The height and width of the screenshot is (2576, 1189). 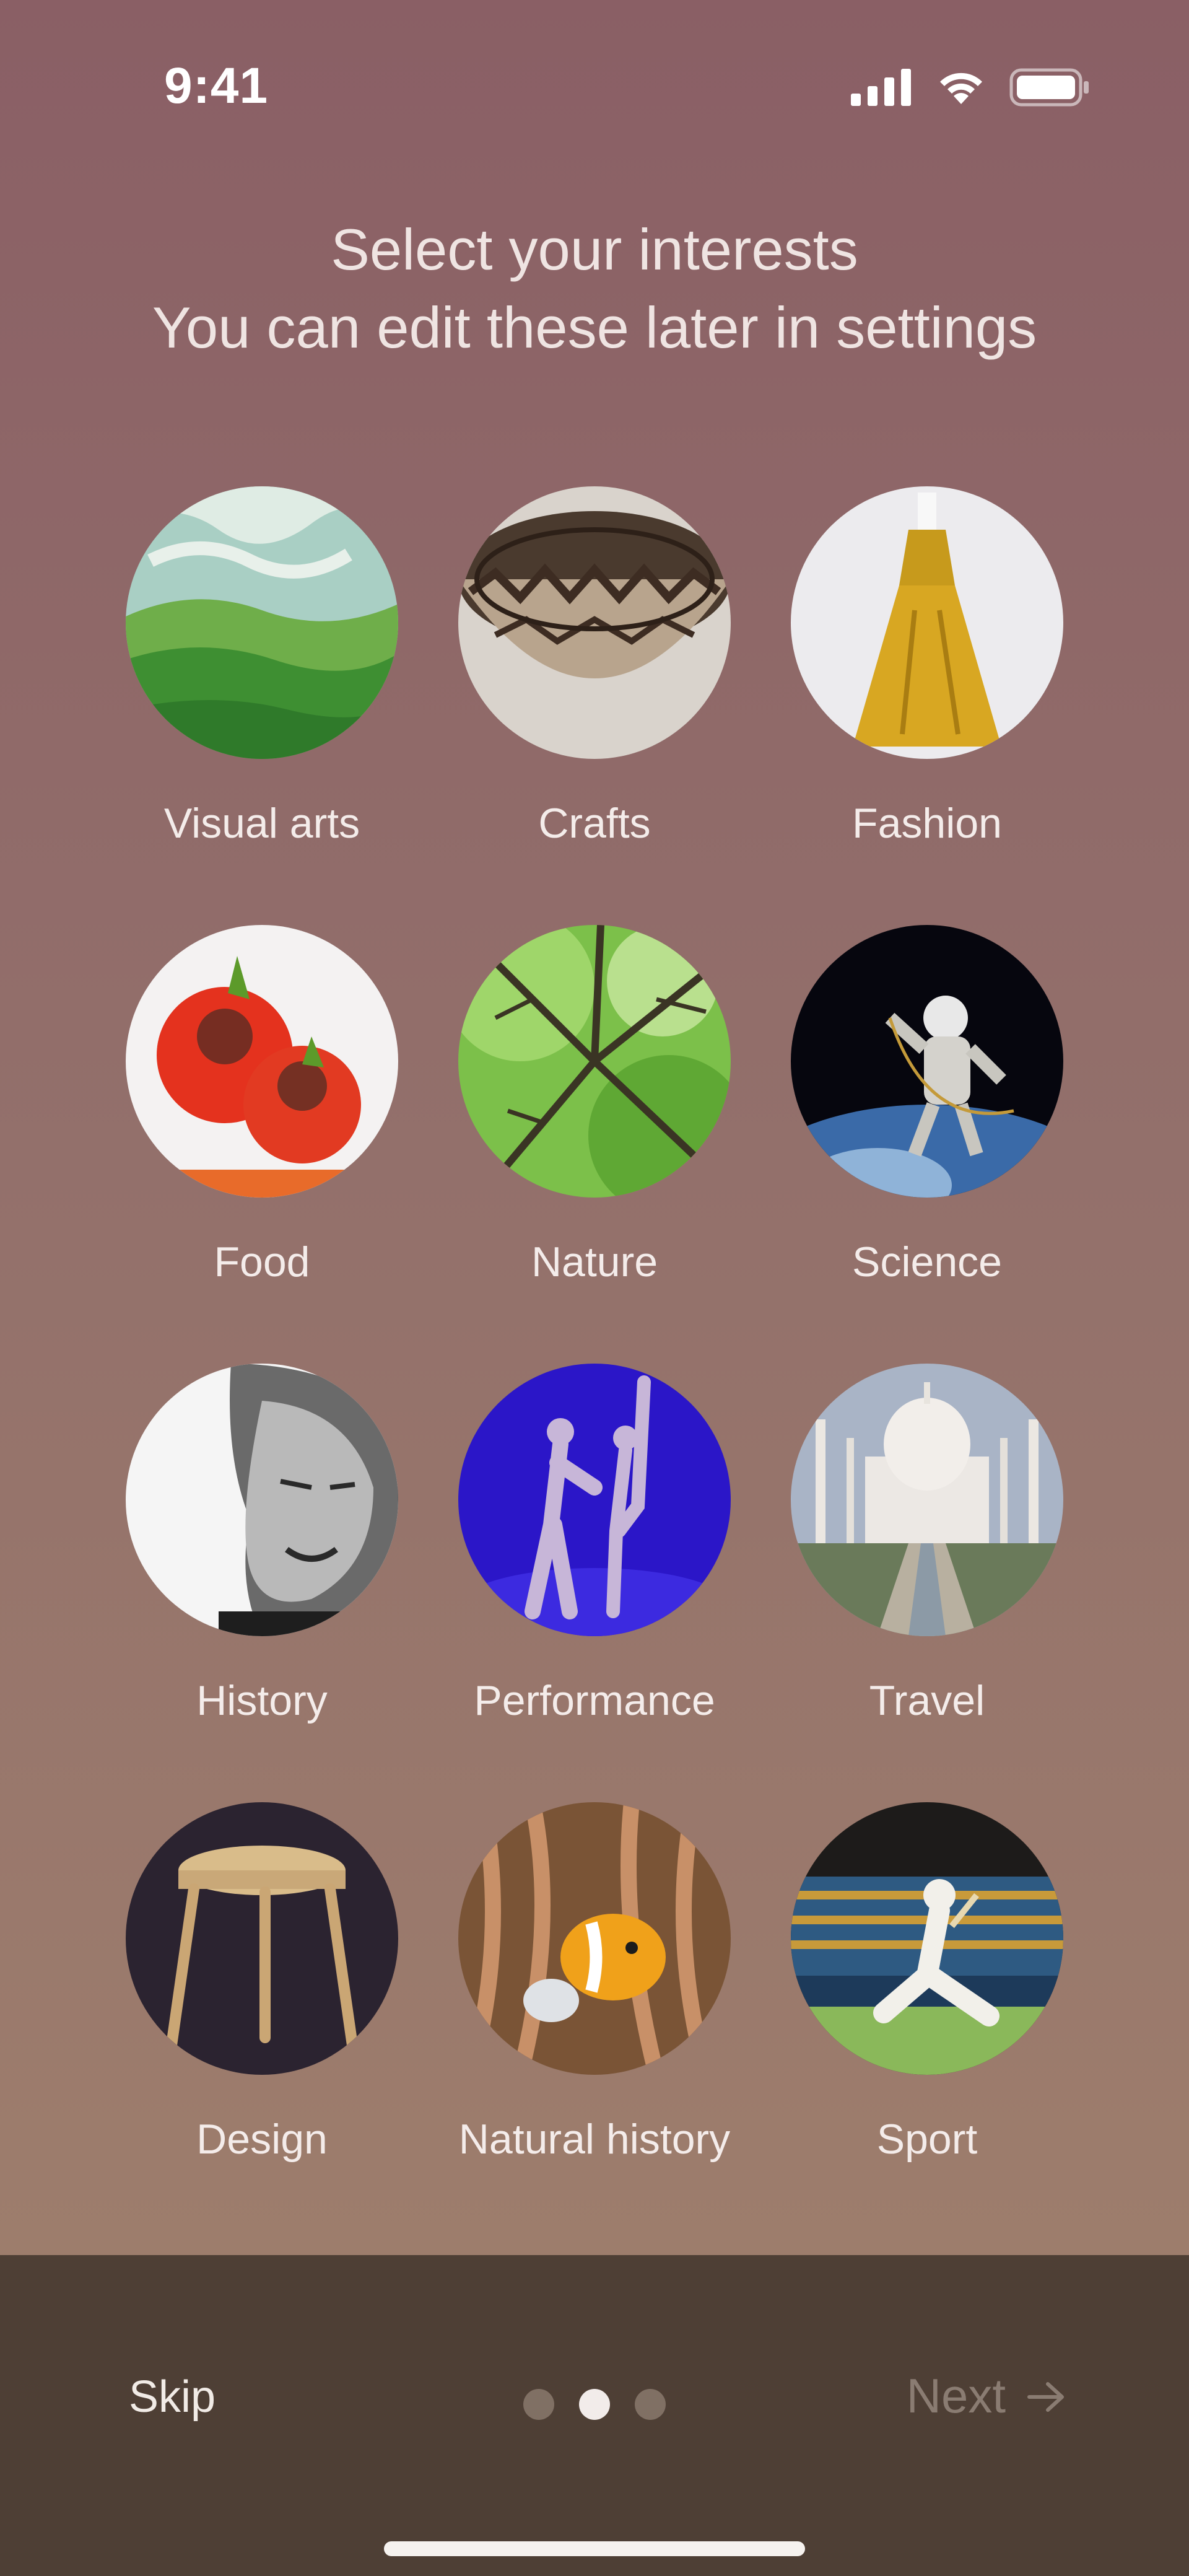 I want to click on home-indicator, so click(x=594, y=2548).